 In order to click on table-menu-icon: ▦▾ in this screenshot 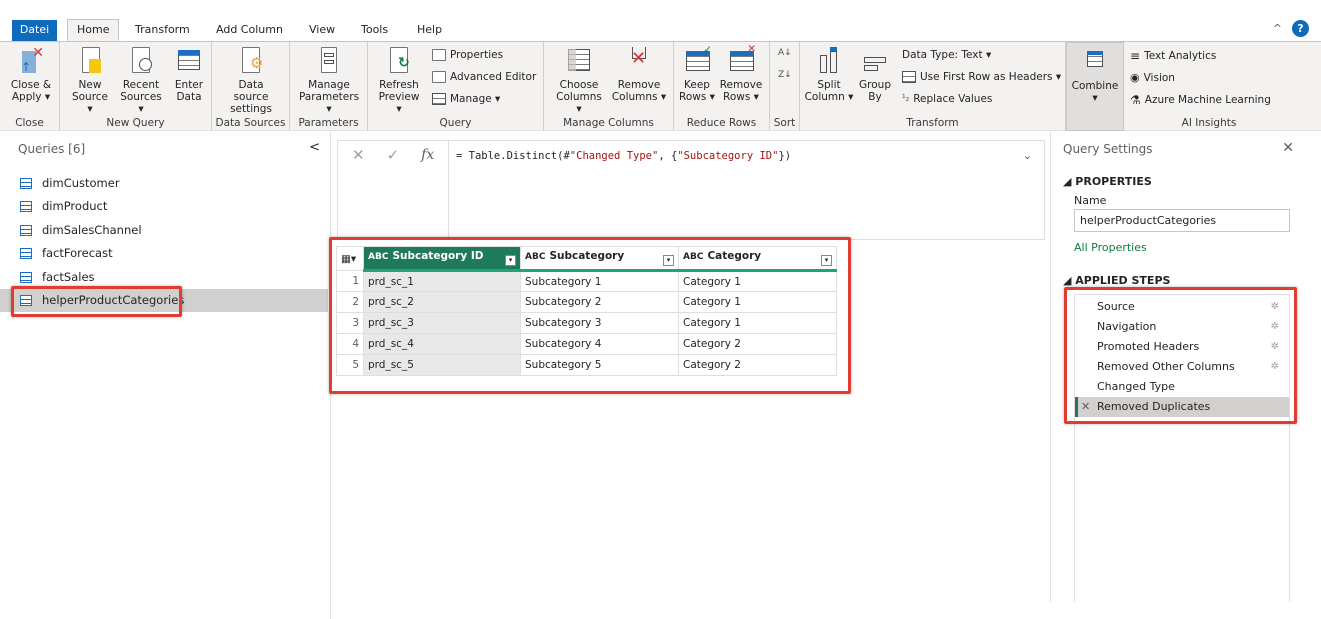, I will do `click(350, 258)`.